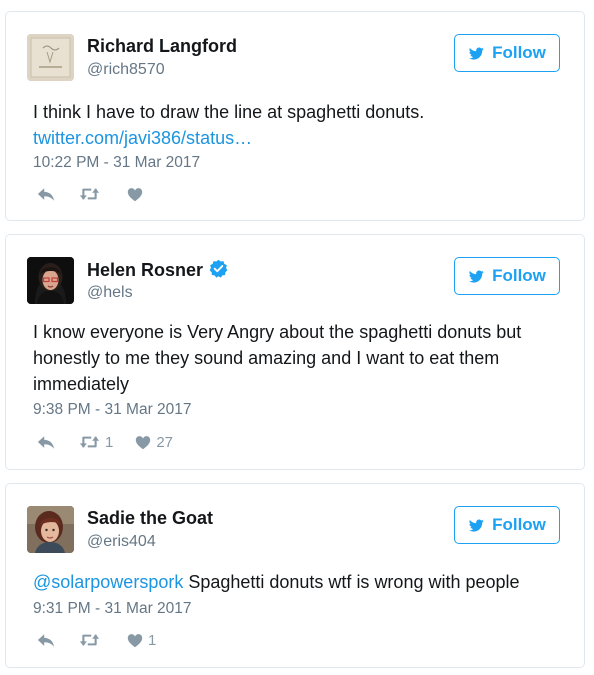 The height and width of the screenshot is (675, 594). What do you see at coordinates (121, 542) in the screenshot?
I see `user-handle: @eris404` at bounding box center [121, 542].